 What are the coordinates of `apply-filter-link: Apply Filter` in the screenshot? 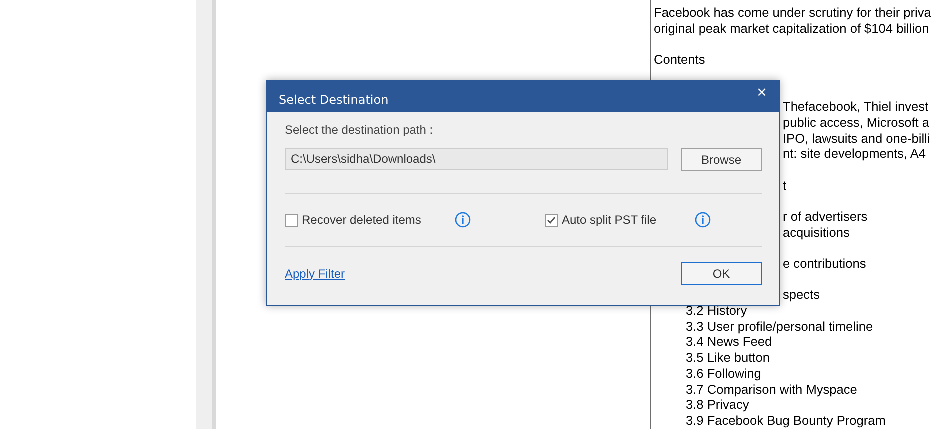 It's located at (315, 273).